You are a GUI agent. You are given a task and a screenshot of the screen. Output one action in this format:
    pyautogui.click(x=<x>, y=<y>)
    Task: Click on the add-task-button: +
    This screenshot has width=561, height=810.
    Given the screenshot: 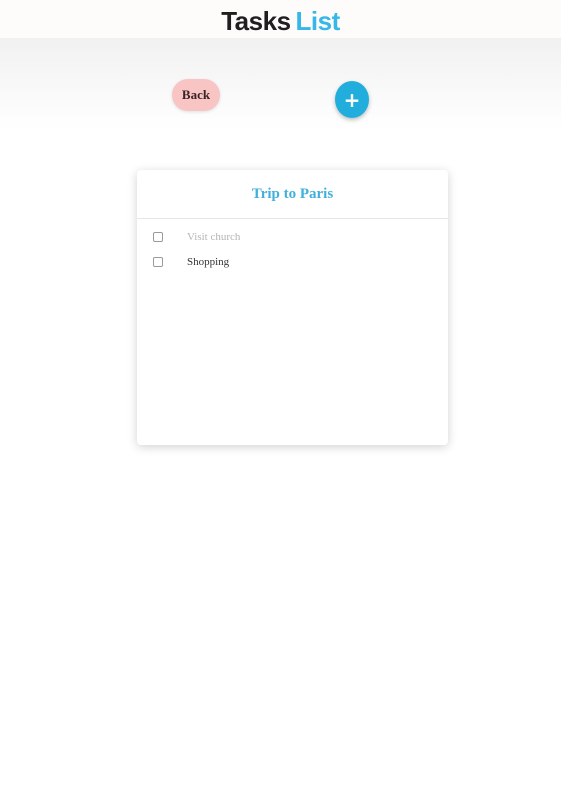 What is the action you would take?
    pyautogui.click(x=352, y=99)
    